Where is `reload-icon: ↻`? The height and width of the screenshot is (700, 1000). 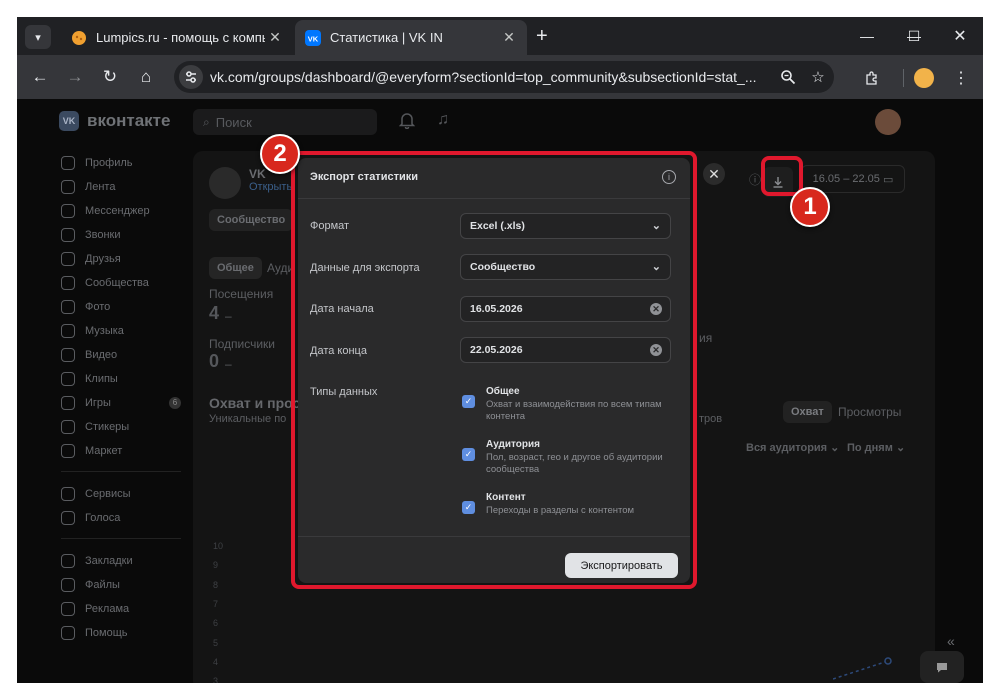 reload-icon: ↻ is located at coordinates (110, 77).